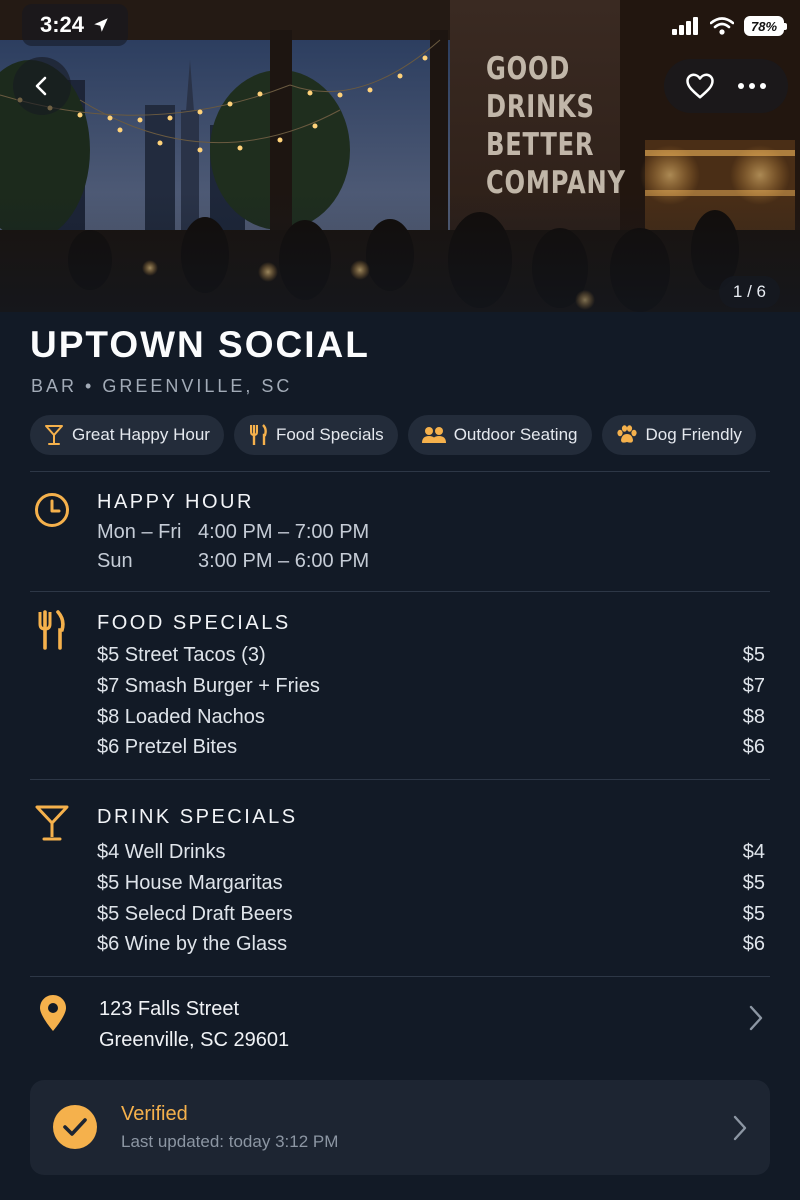  What do you see at coordinates (230, 1141) in the screenshot?
I see `last-updated-text: Last updated: today 3:12 PM` at bounding box center [230, 1141].